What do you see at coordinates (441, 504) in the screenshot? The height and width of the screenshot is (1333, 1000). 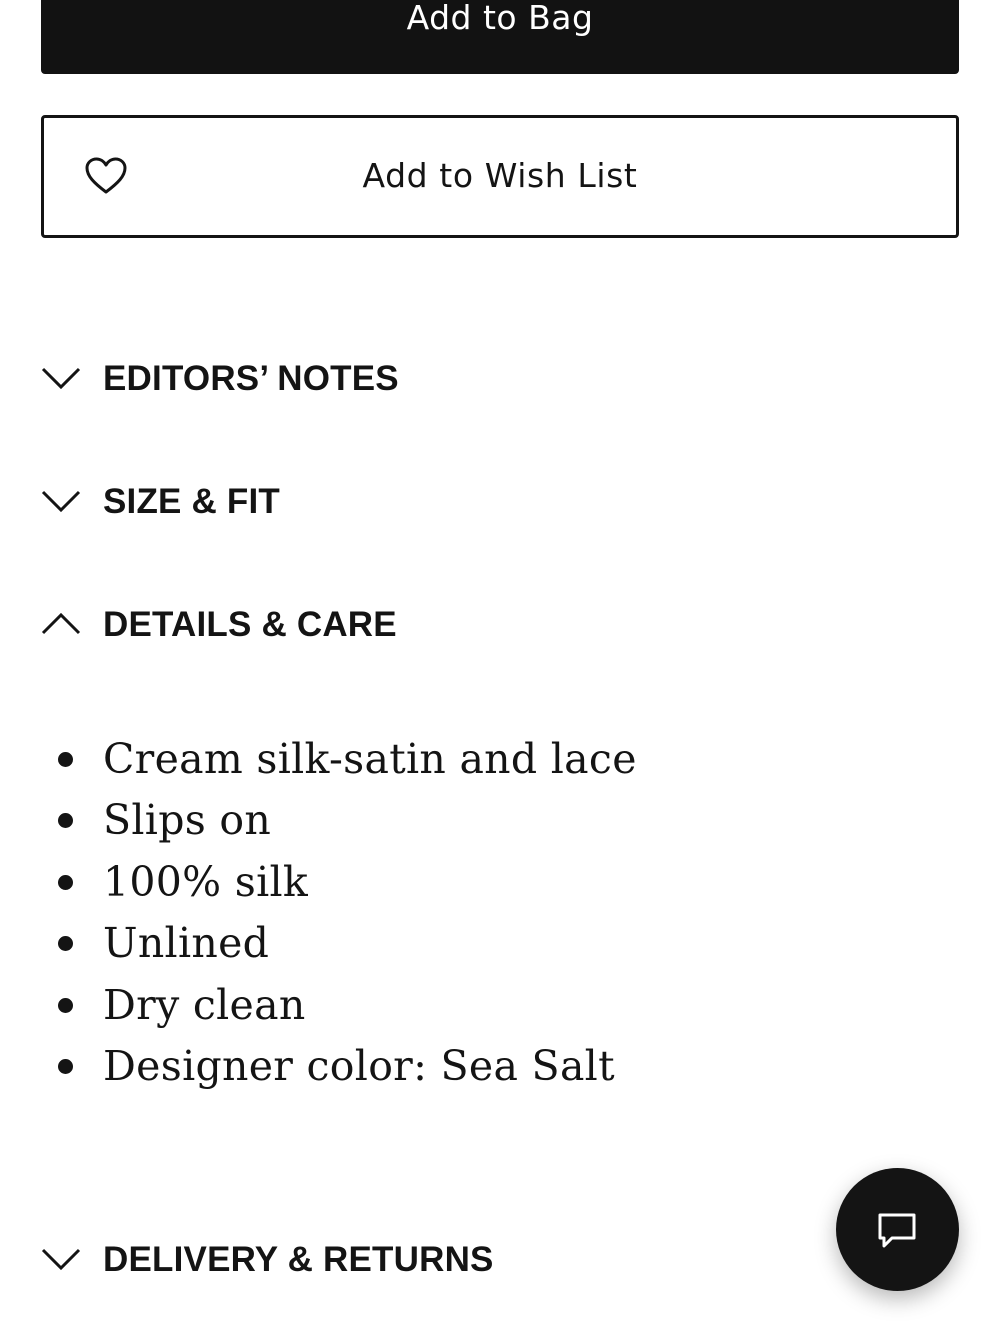 I see `accordion-size-fit: SIZE & FIT` at bounding box center [441, 504].